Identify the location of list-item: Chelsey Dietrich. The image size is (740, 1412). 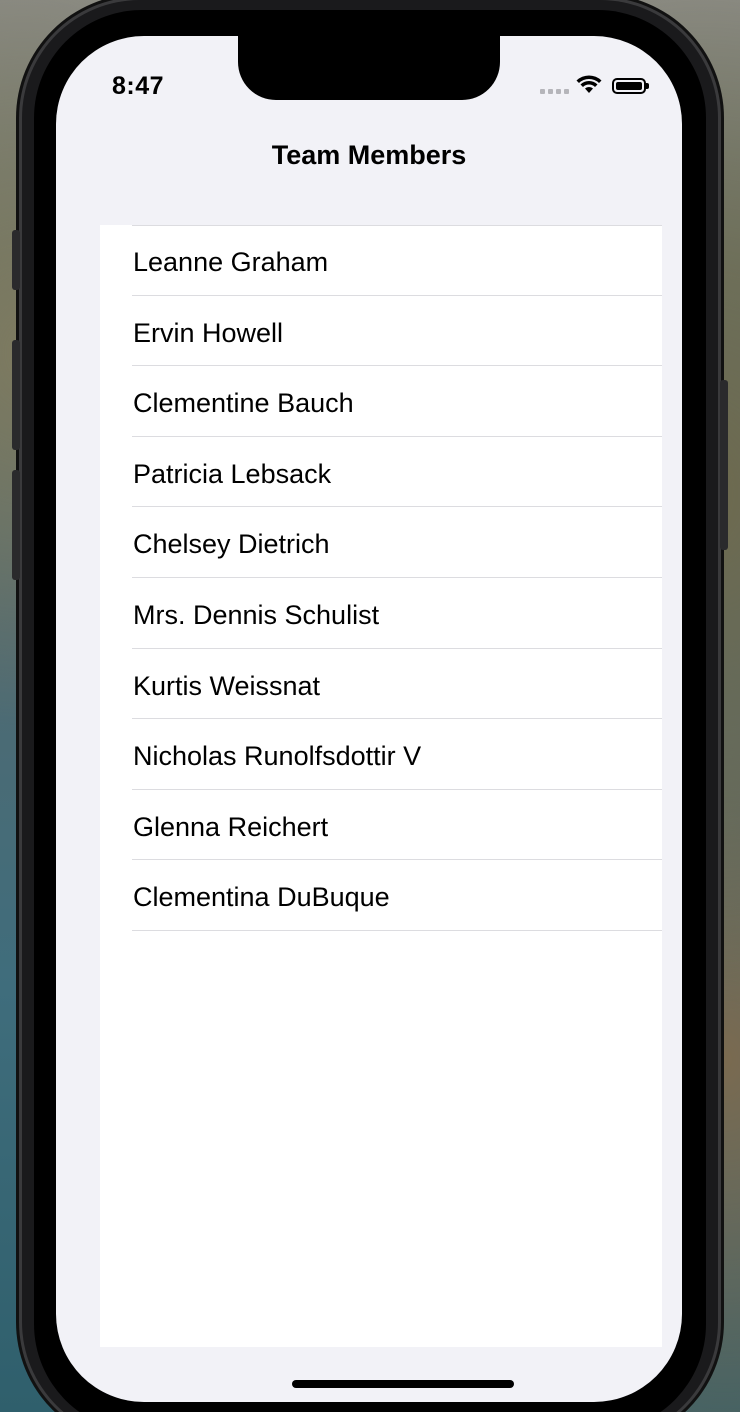
(381, 542).